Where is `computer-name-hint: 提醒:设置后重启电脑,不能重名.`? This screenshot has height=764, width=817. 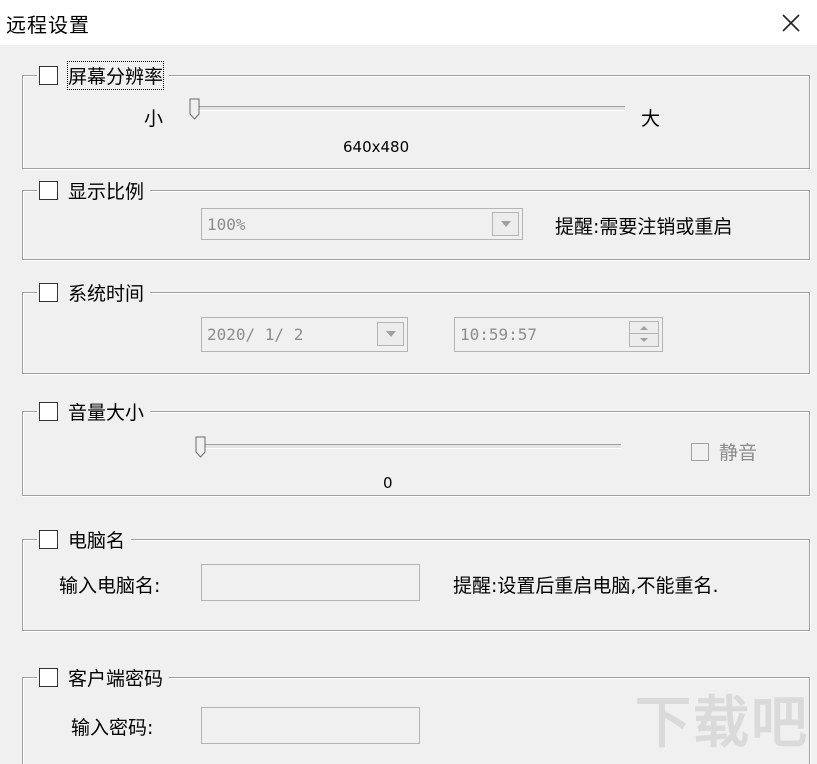
computer-name-hint: 提醒:设置后重启电脑,不能重名. is located at coordinates (586, 586).